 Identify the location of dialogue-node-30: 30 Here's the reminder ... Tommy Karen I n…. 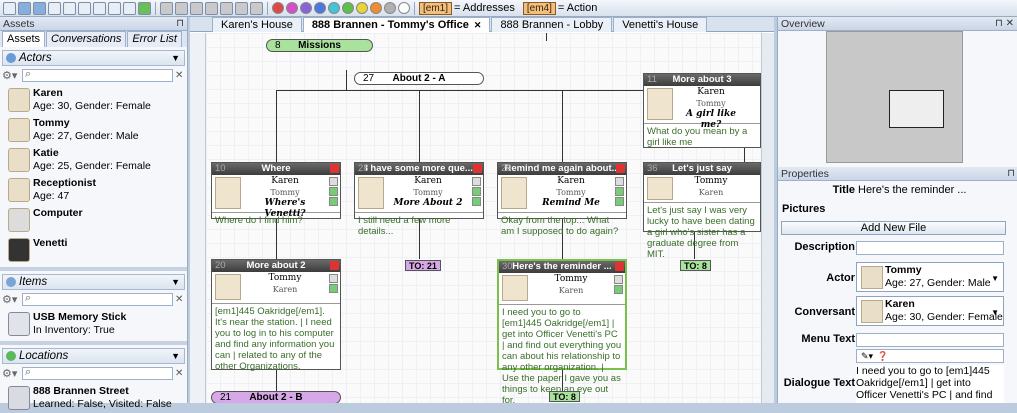
(562, 331).